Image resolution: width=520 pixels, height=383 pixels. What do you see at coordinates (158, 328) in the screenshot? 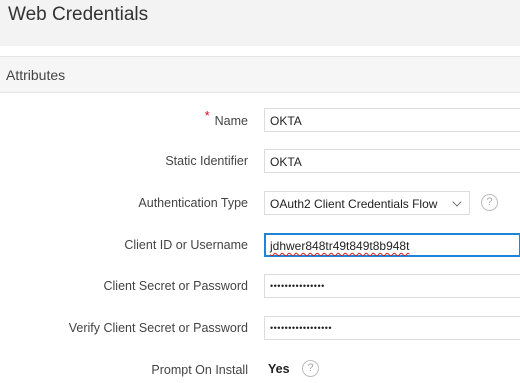
I see `verify-client-secret-label: Verify Client Secret or Password` at bounding box center [158, 328].